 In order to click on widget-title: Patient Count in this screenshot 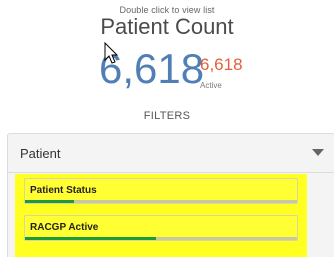, I will do `click(167, 27)`.